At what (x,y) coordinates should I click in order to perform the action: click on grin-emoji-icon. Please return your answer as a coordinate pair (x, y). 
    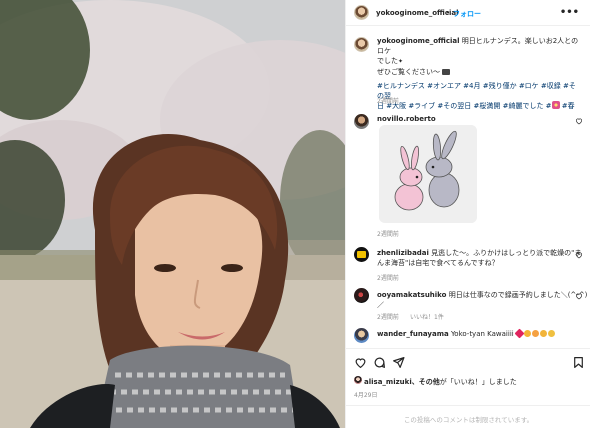
    Looking at the image, I should click on (535, 333).